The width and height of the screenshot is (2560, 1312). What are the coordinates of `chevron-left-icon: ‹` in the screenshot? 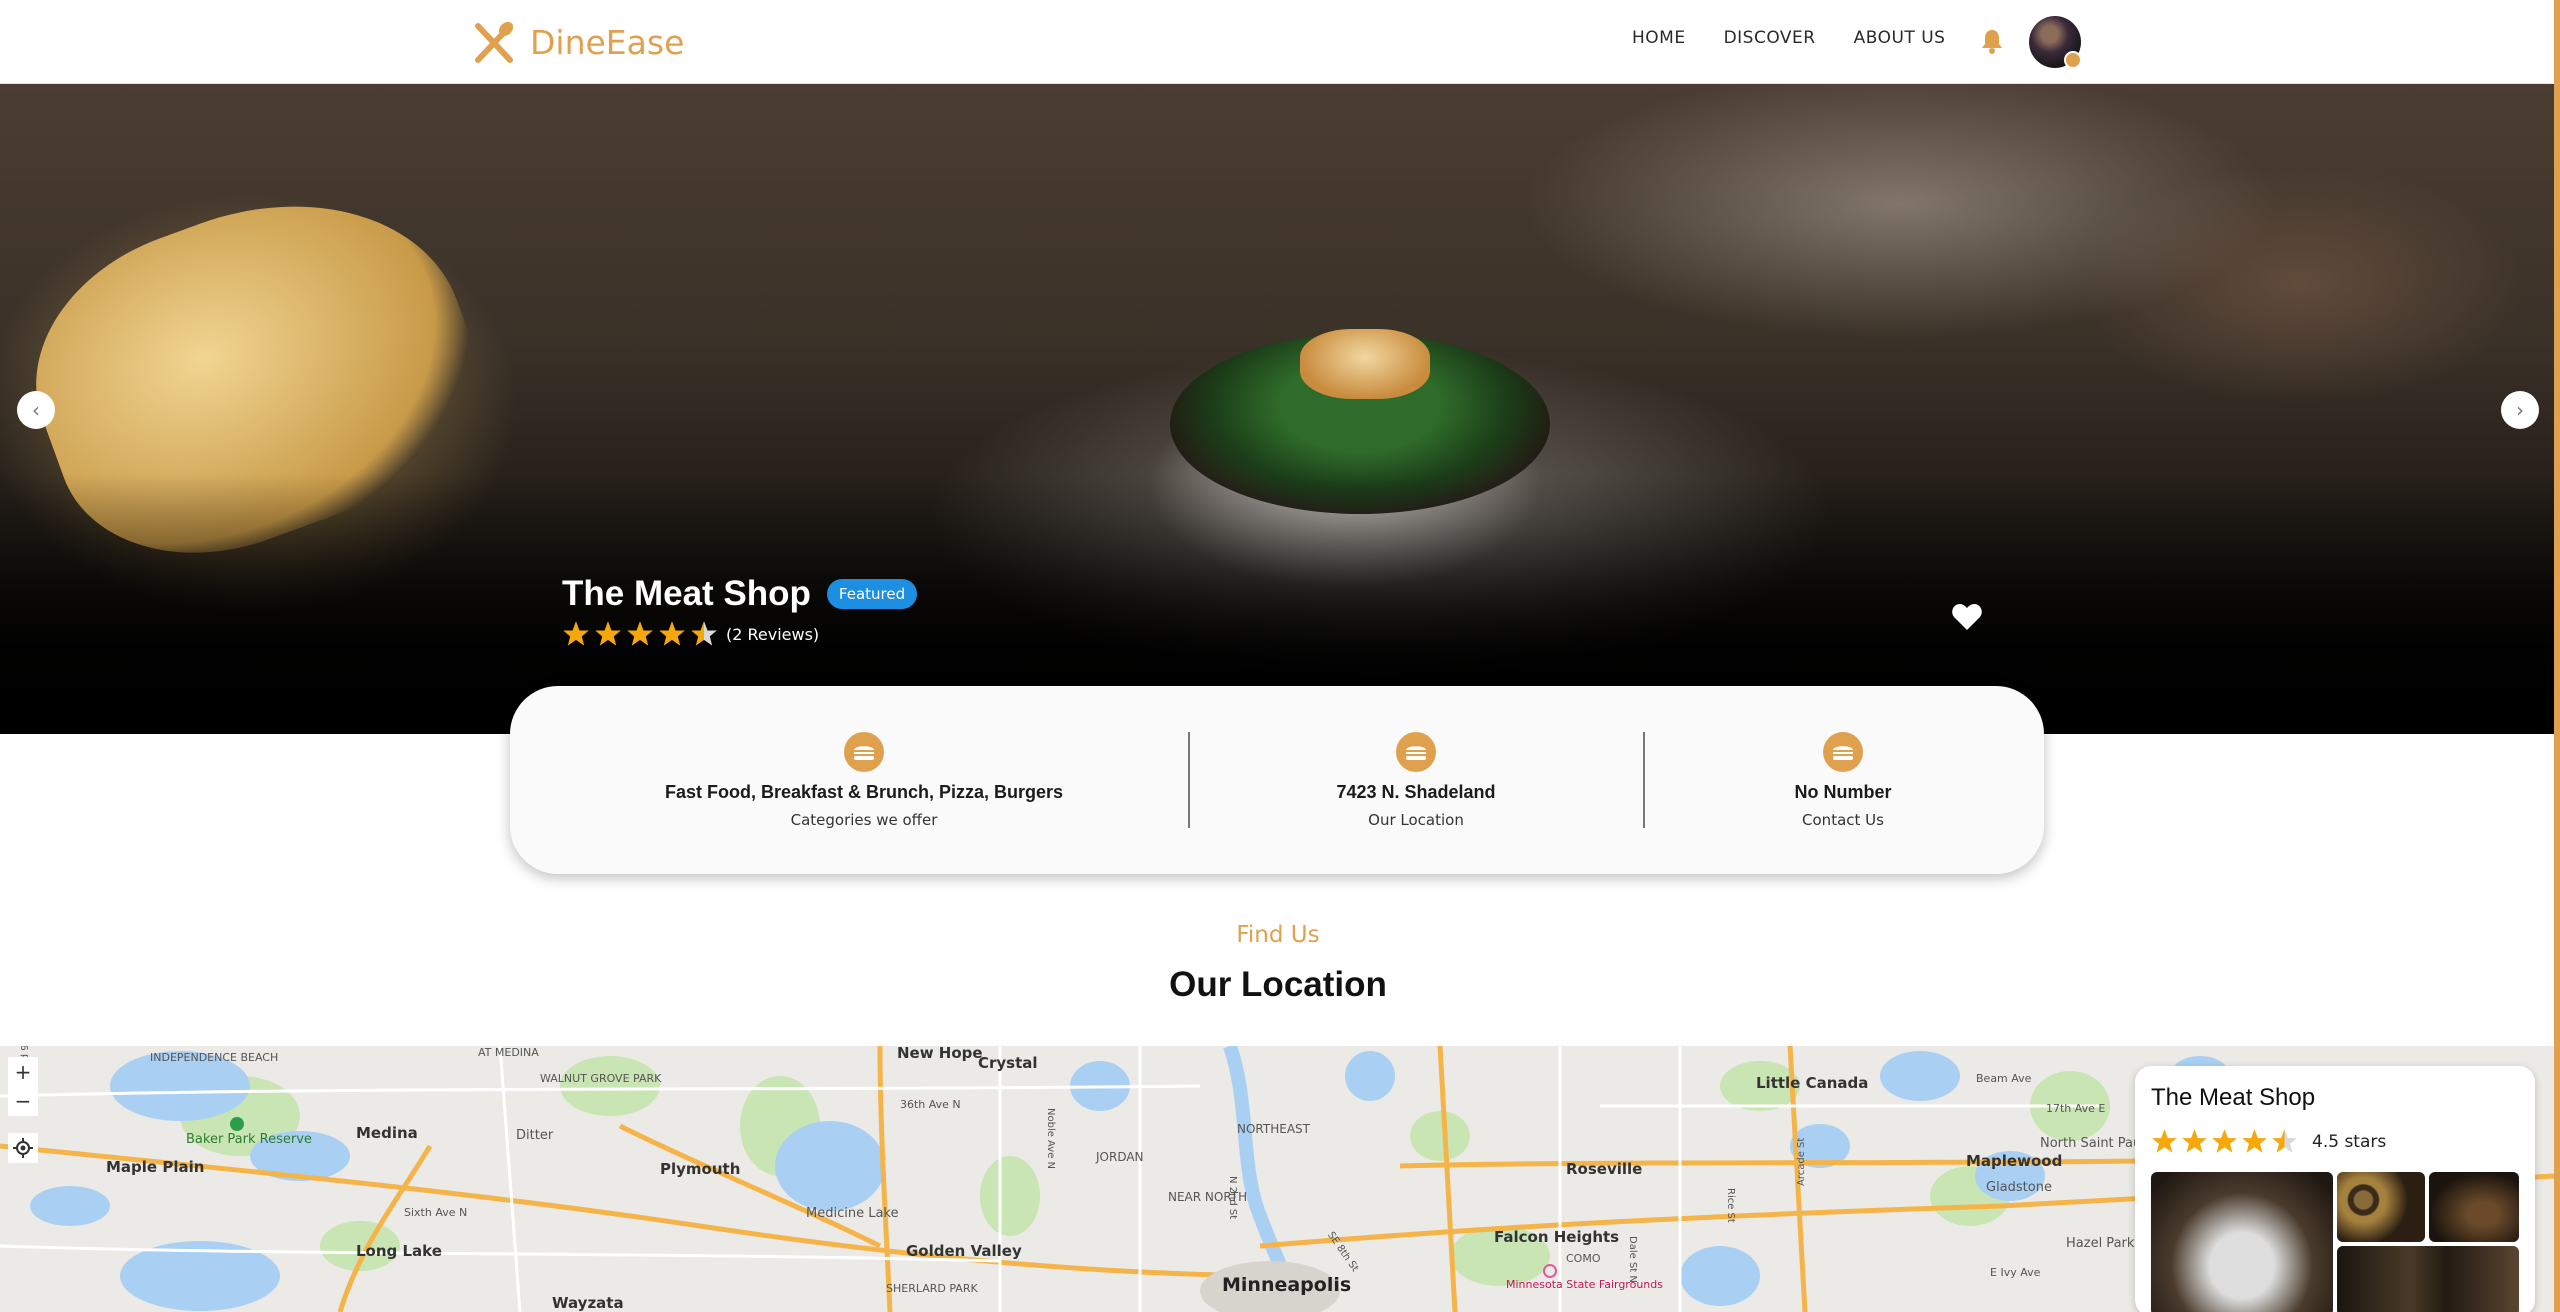 It's located at (36, 410).